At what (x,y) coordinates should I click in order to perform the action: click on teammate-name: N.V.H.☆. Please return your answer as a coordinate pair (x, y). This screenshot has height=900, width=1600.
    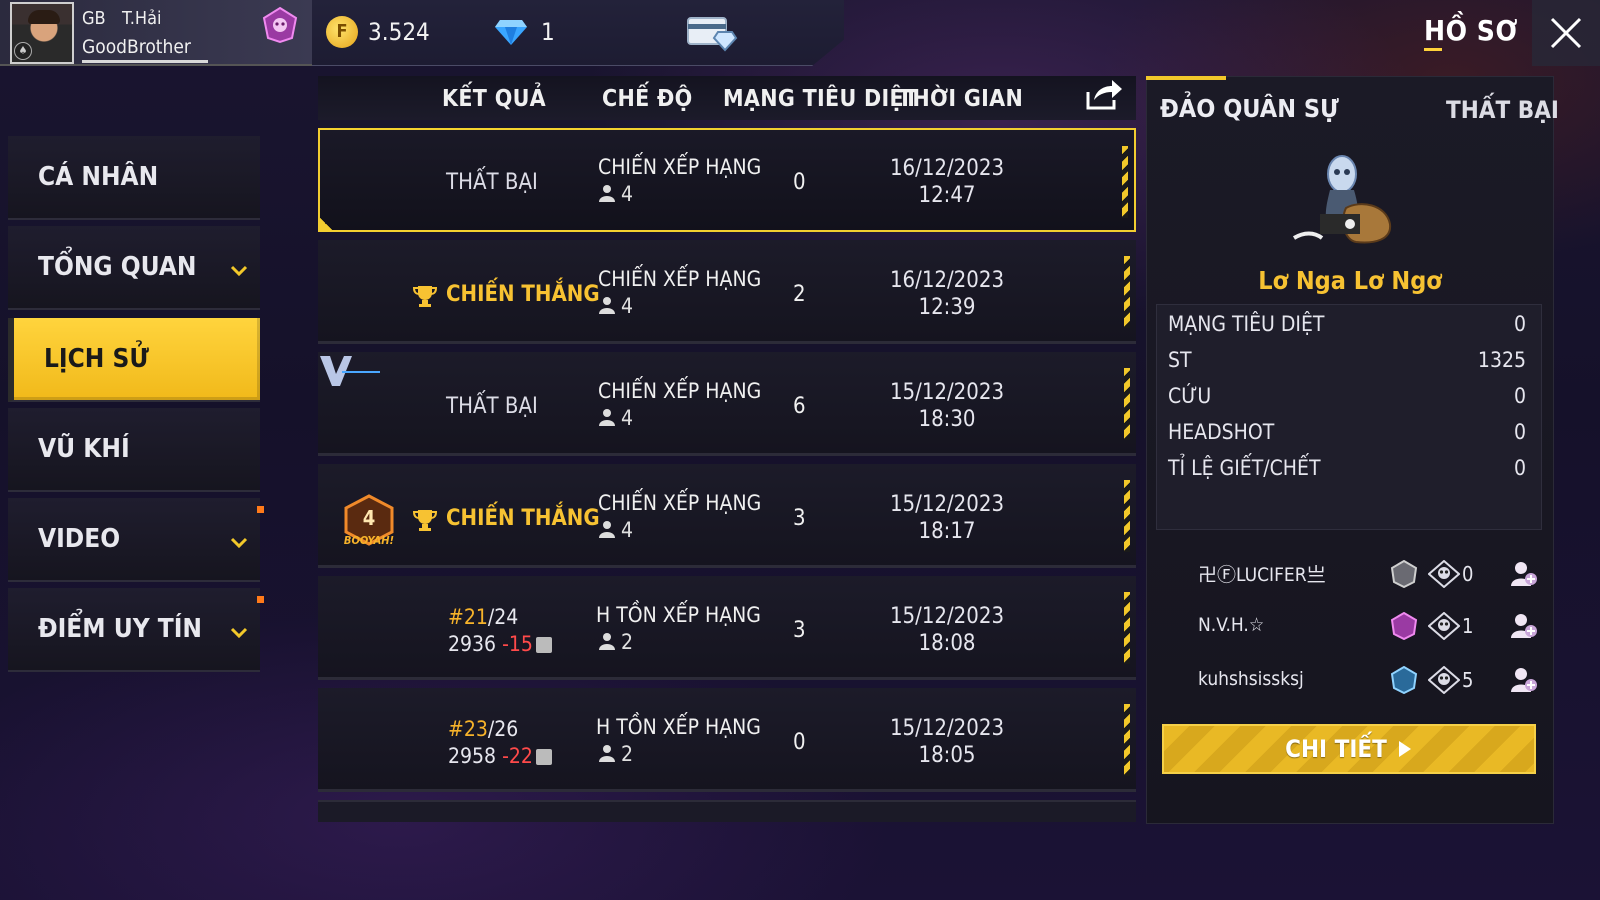
    Looking at the image, I should click on (1231, 625).